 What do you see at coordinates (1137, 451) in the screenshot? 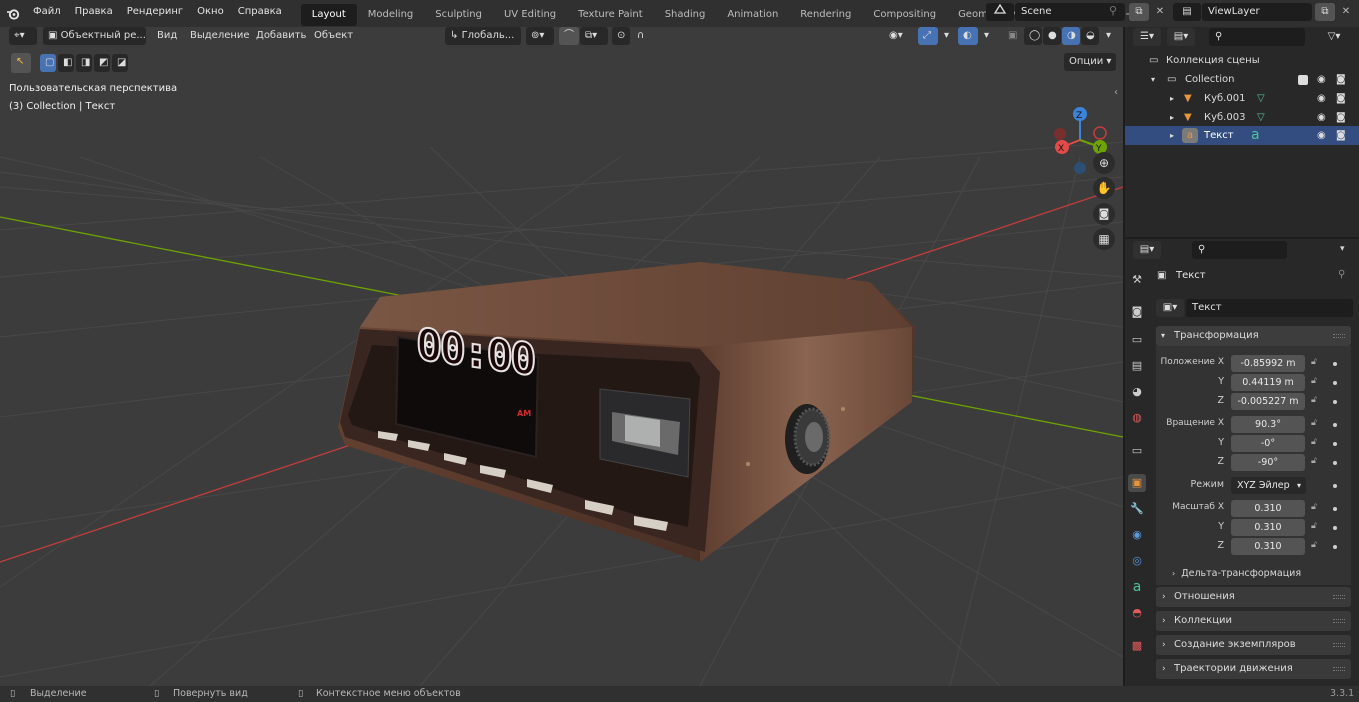
I see `collection-tab-icon: ▭` at bounding box center [1137, 451].